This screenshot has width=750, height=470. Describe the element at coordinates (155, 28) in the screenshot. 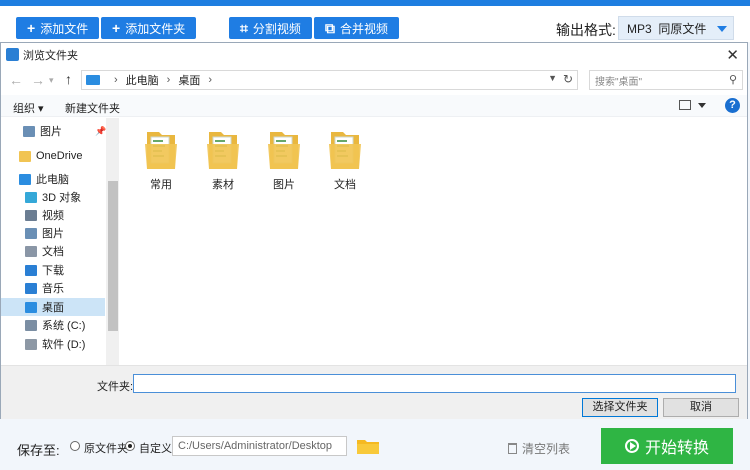

I see `add-folder-label: 添加文件夹` at that location.